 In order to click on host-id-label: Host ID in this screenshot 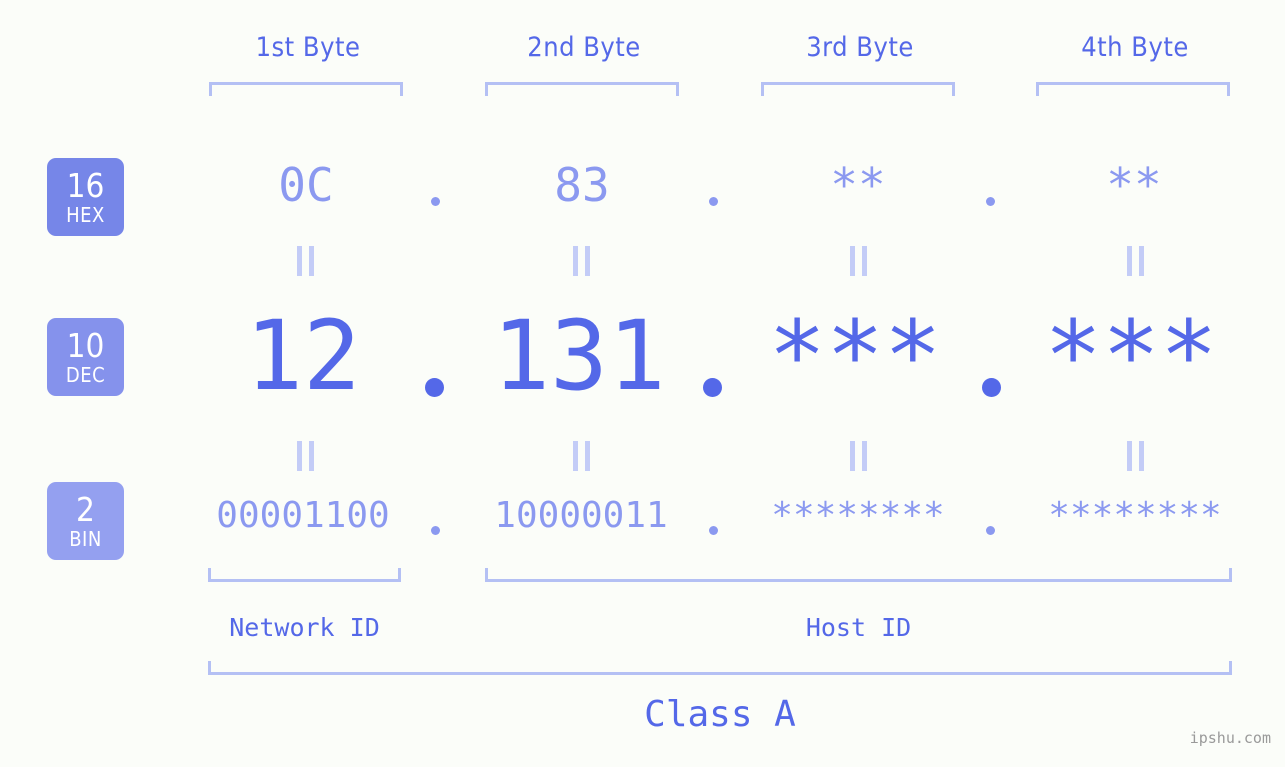, I will do `click(858, 627)`.